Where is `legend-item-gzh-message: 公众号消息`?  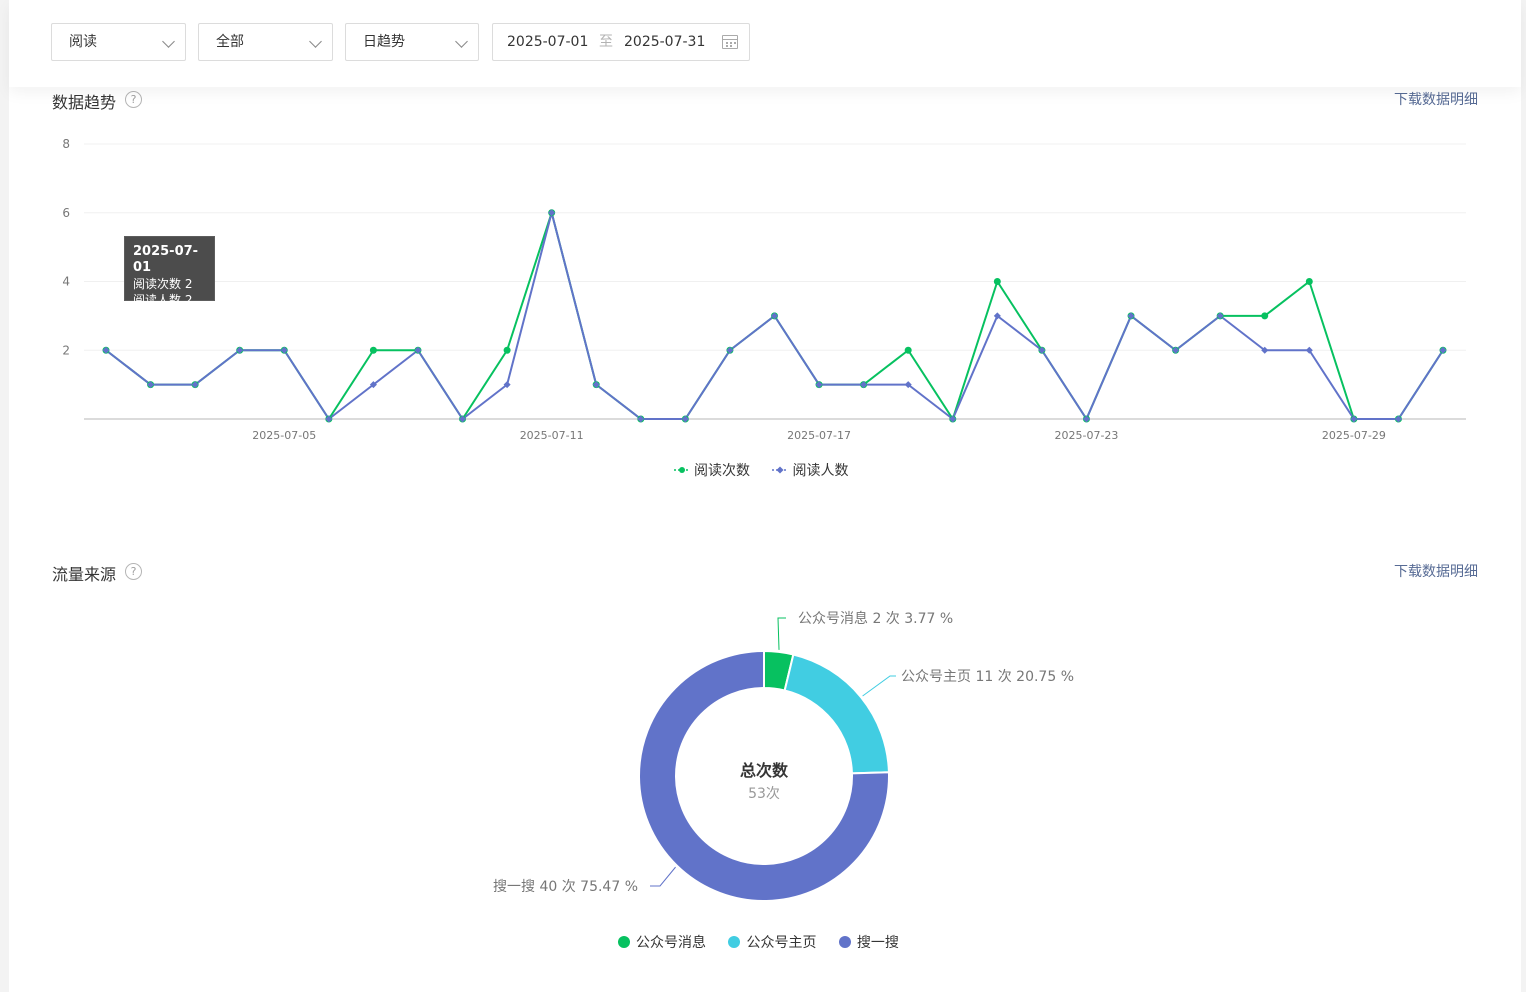
legend-item-gzh-message: 公众号消息 is located at coordinates (662, 942).